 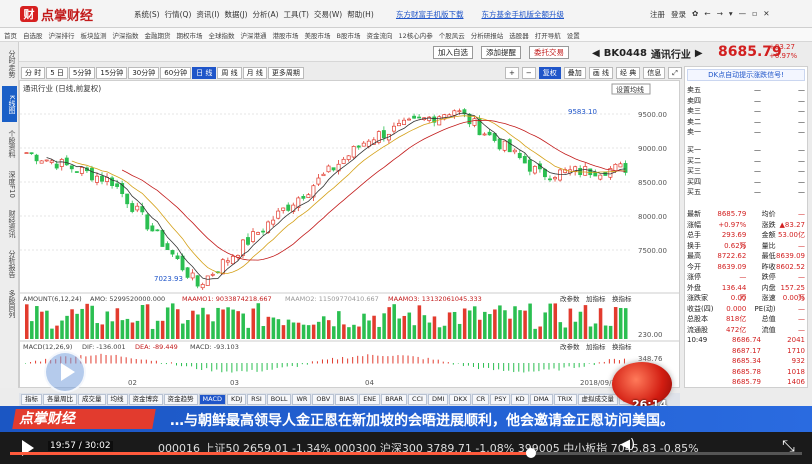 What do you see at coordinates (9, 104) in the screenshot?
I see `left-tab-kline: K线图` at bounding box center [9, 104].